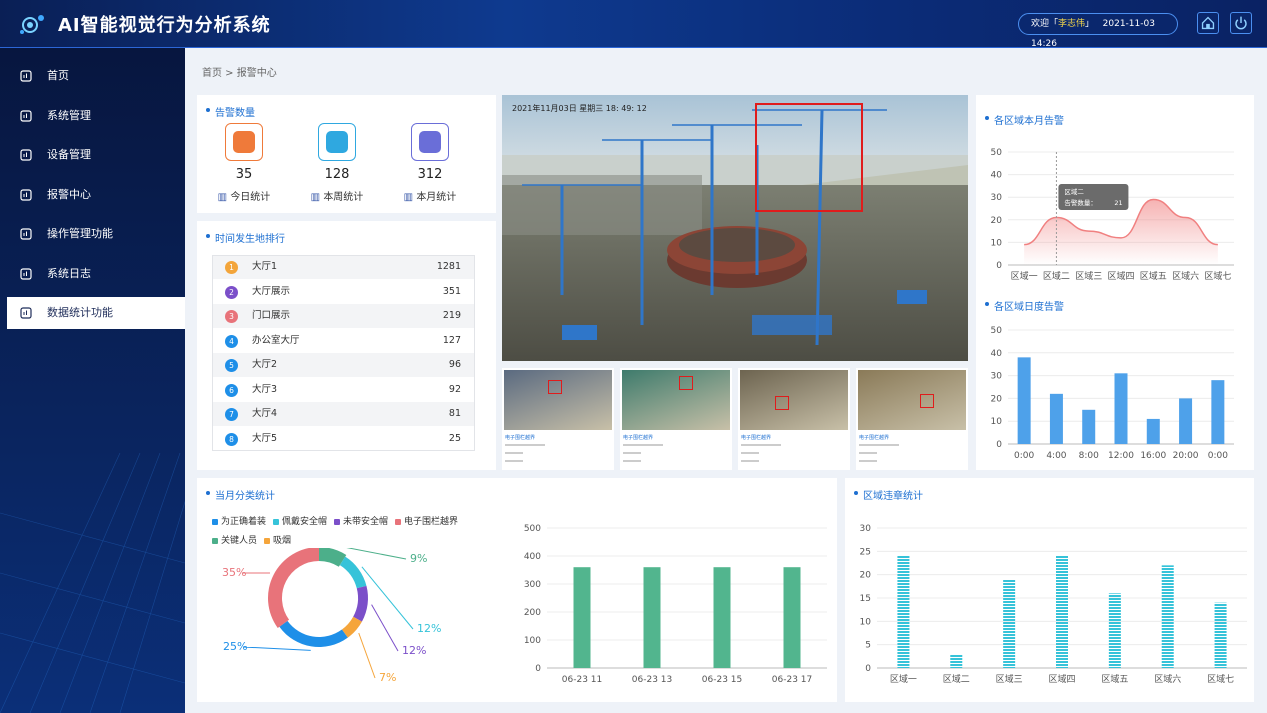  Describe the element at coordinates (69, 115) in the screenshot. I see `nav-item-label: 系统管理` at that location.